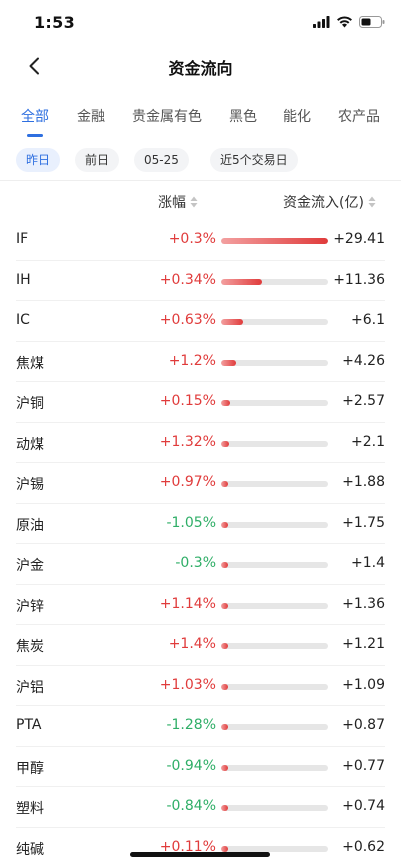 Image resolution: width=401 pixels, height=865 pixels. What do you see at coordinates (200, 180) in the screenshot?
I see `divider` at bounding box center [200, 180].